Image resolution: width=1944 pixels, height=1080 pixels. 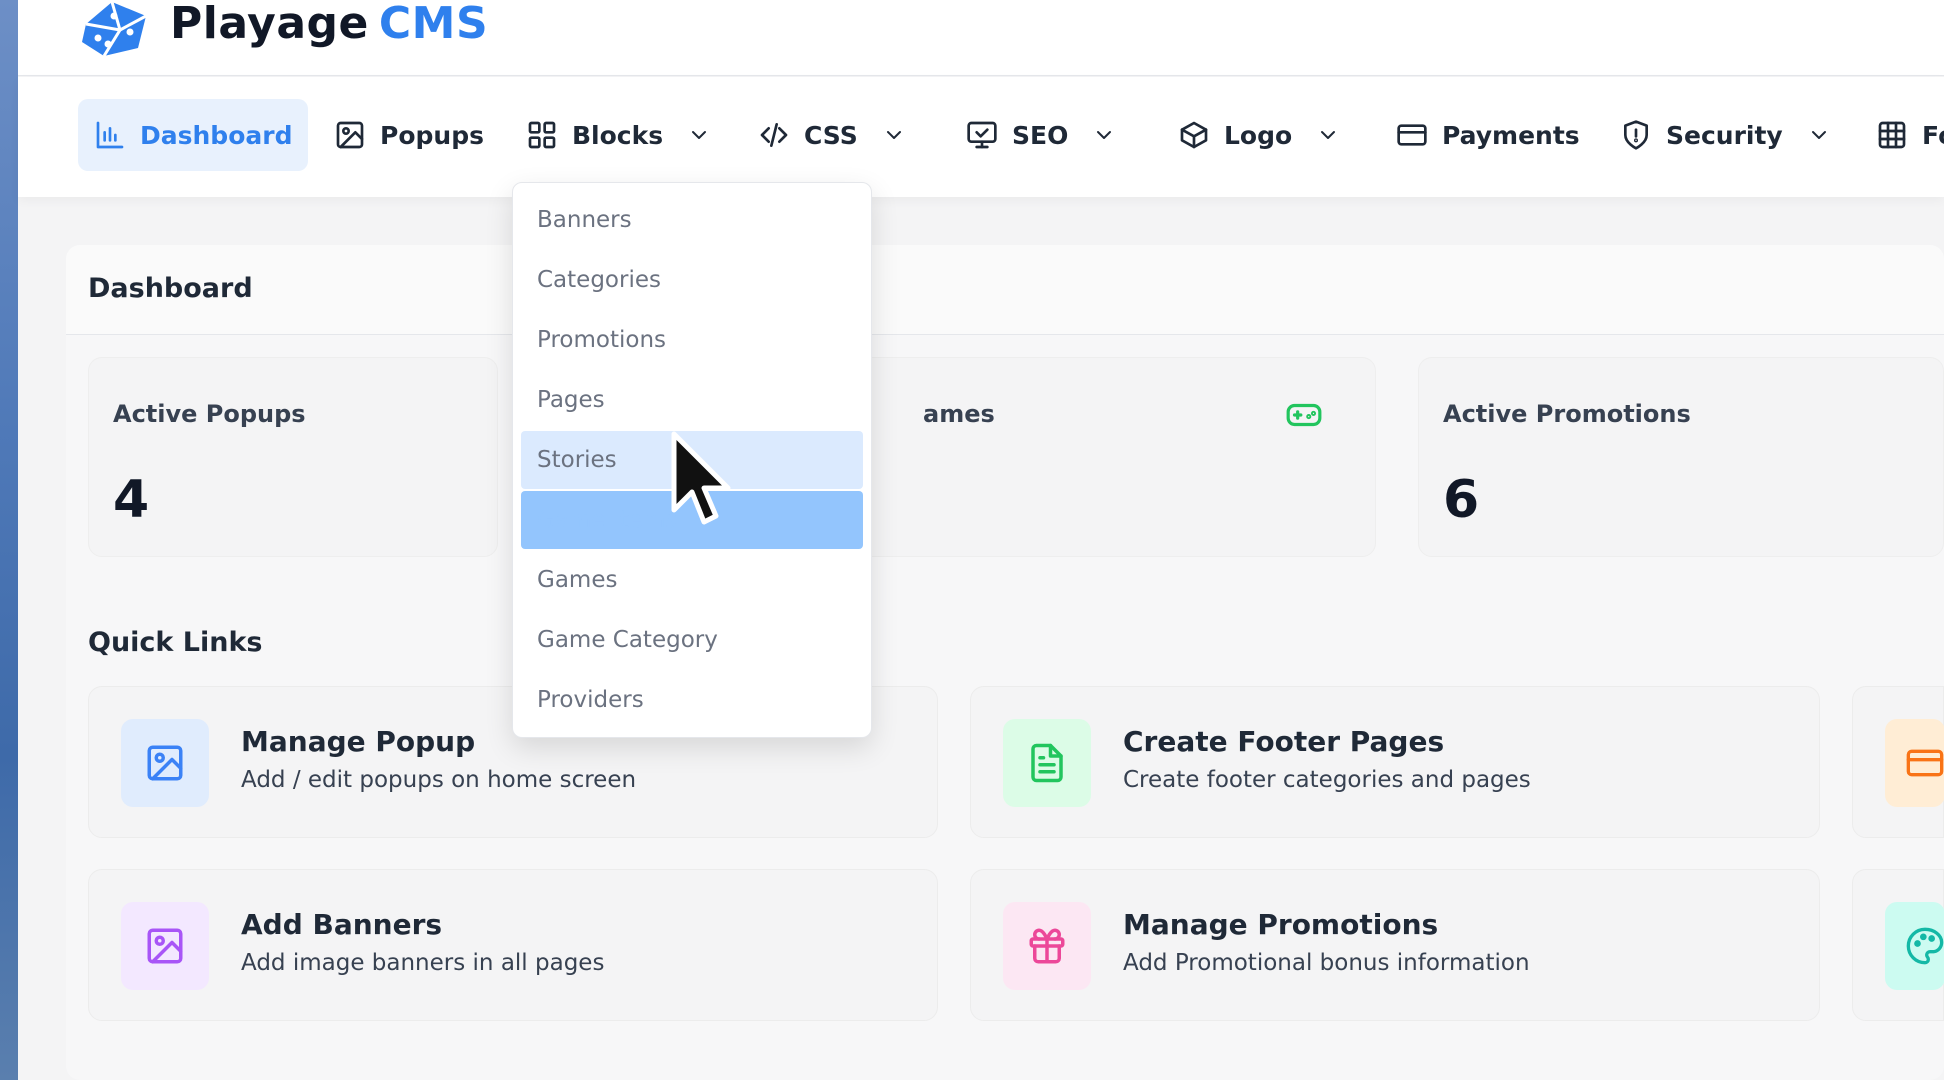 I want to click on nav-blocks: Blocks, so click(x=618, y=135).